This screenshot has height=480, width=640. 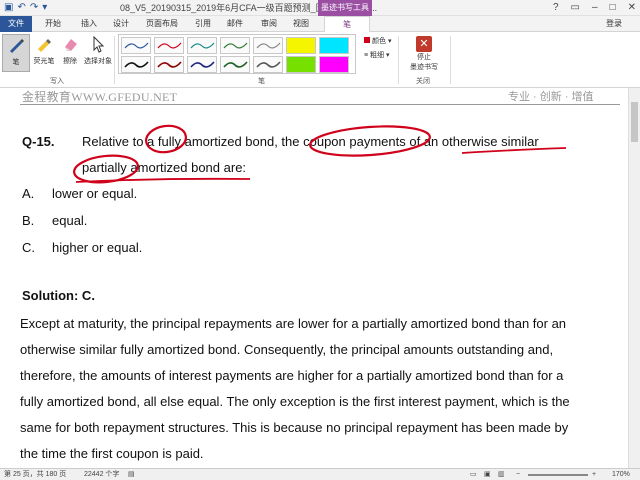 I want to click on question-number: Q-15., so click(x=38, y=141).